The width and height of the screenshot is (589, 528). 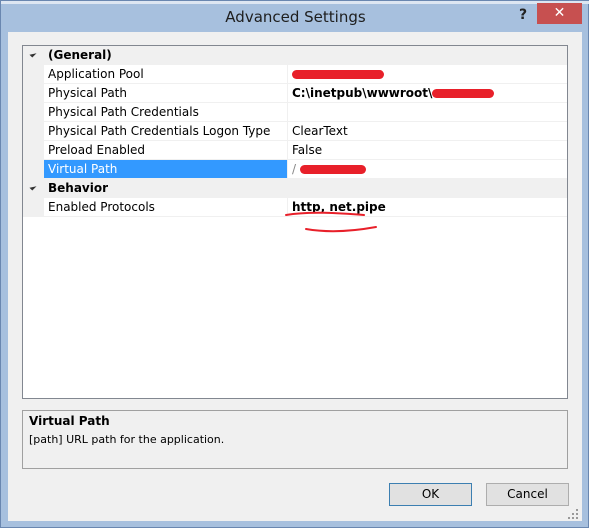 What do you see at coordinates (427, 169) in the screenshot?
I see `property-value: /` at bounding box center [427, 169].